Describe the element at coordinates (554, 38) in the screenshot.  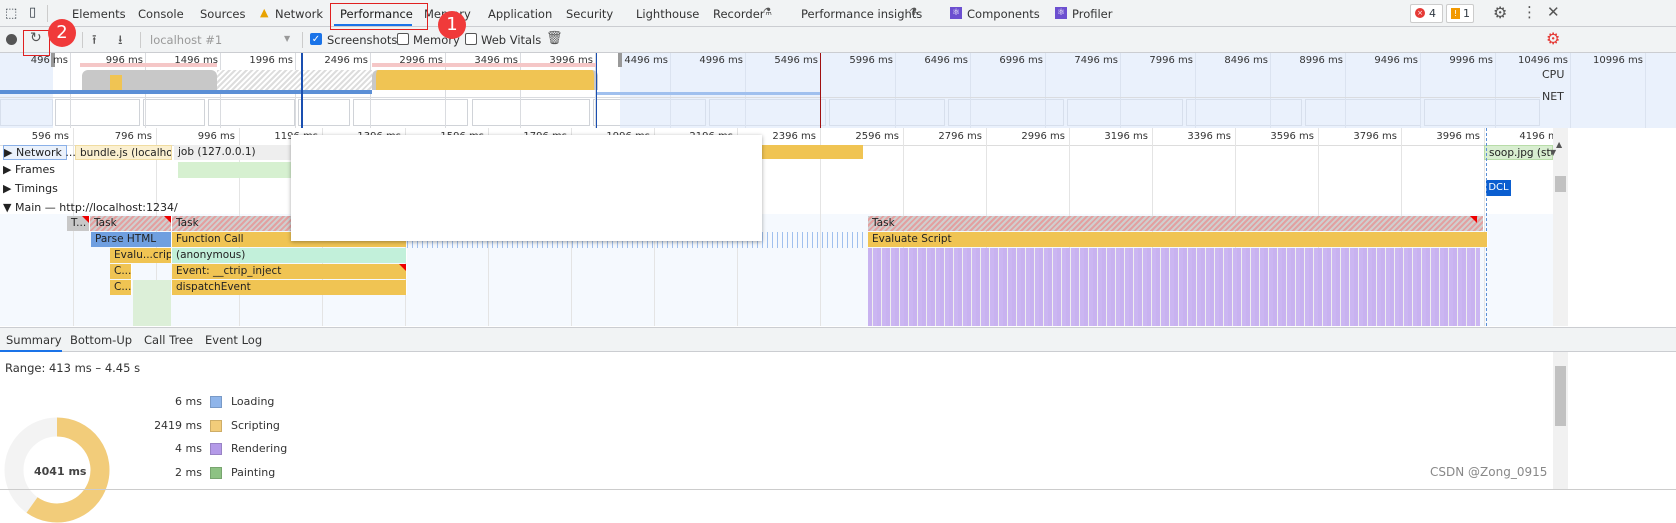
I see `trash-icon: 🗑` at that location.